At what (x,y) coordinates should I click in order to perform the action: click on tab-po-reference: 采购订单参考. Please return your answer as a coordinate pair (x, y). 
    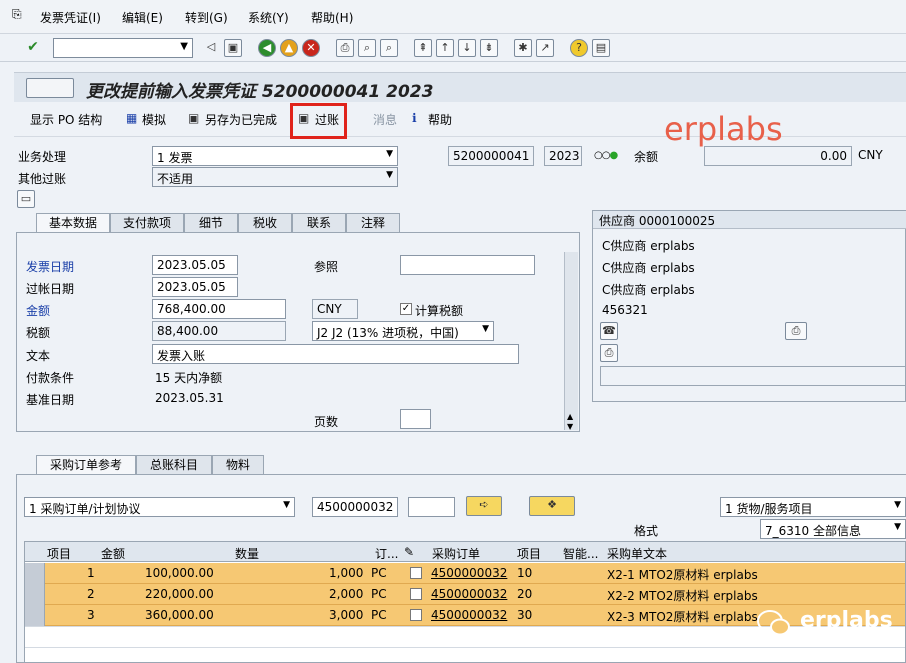
    Looking at the image, I should click on (86, 465).